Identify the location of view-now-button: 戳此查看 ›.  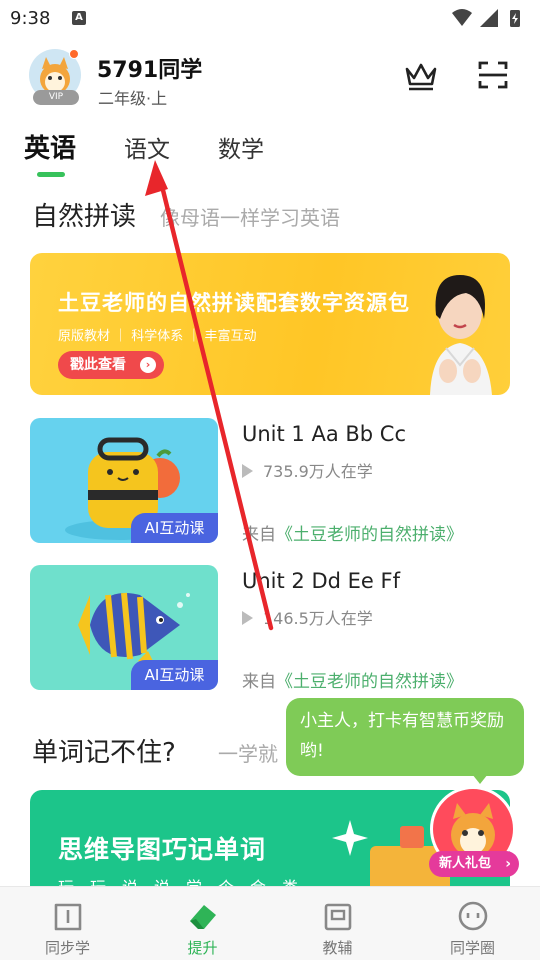
(111, 365).